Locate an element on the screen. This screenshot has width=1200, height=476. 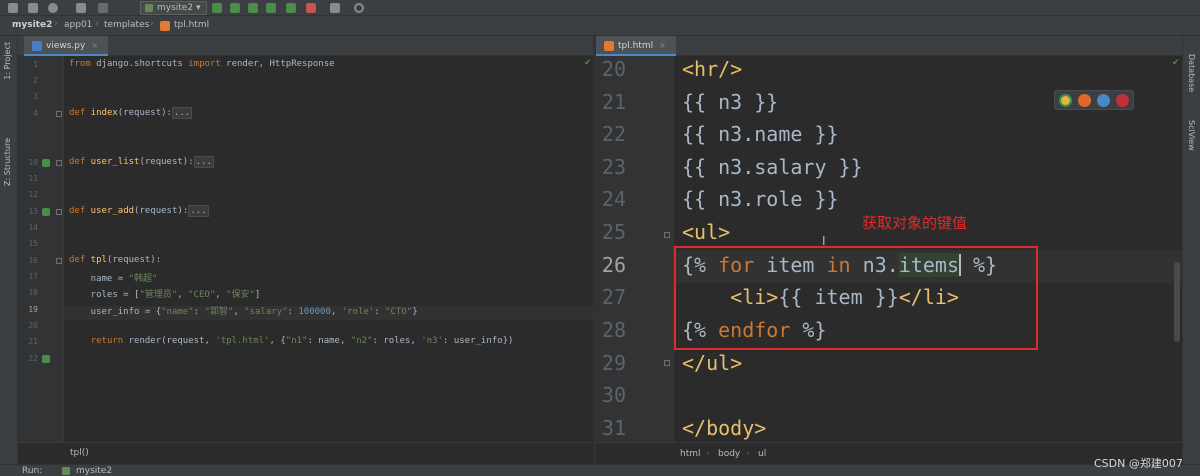
tab-label: tpl.html is located at coordinates (636, 46).